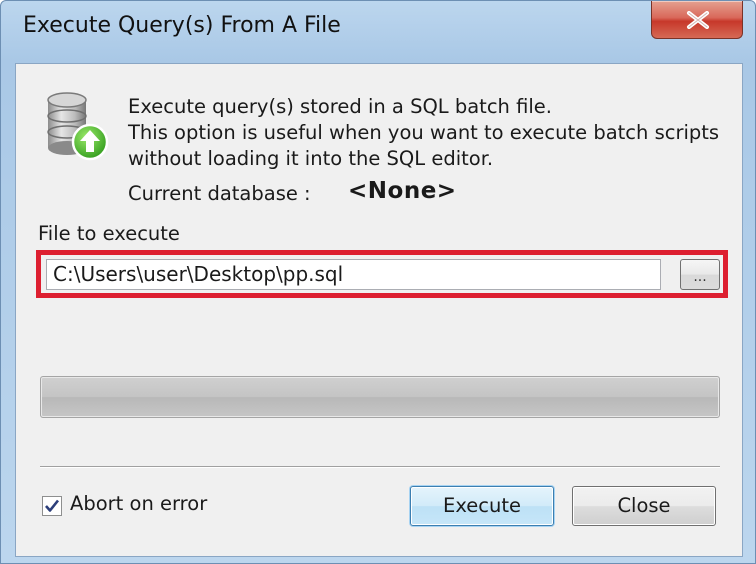 Image resolution: width=756 pixels, height=564 pixels. I want to click on file-to-execute-label: File to execute, so click(109, 233).